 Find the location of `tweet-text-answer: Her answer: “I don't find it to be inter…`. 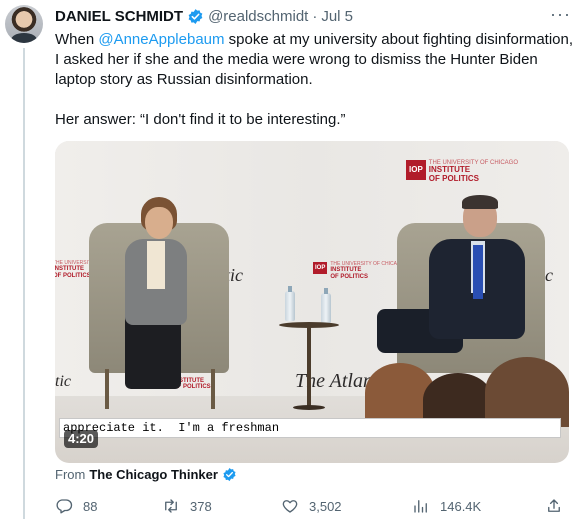

tweet-text-answer: Her answer: “I don't find it to be inter… is located at coordinates (200, 119).